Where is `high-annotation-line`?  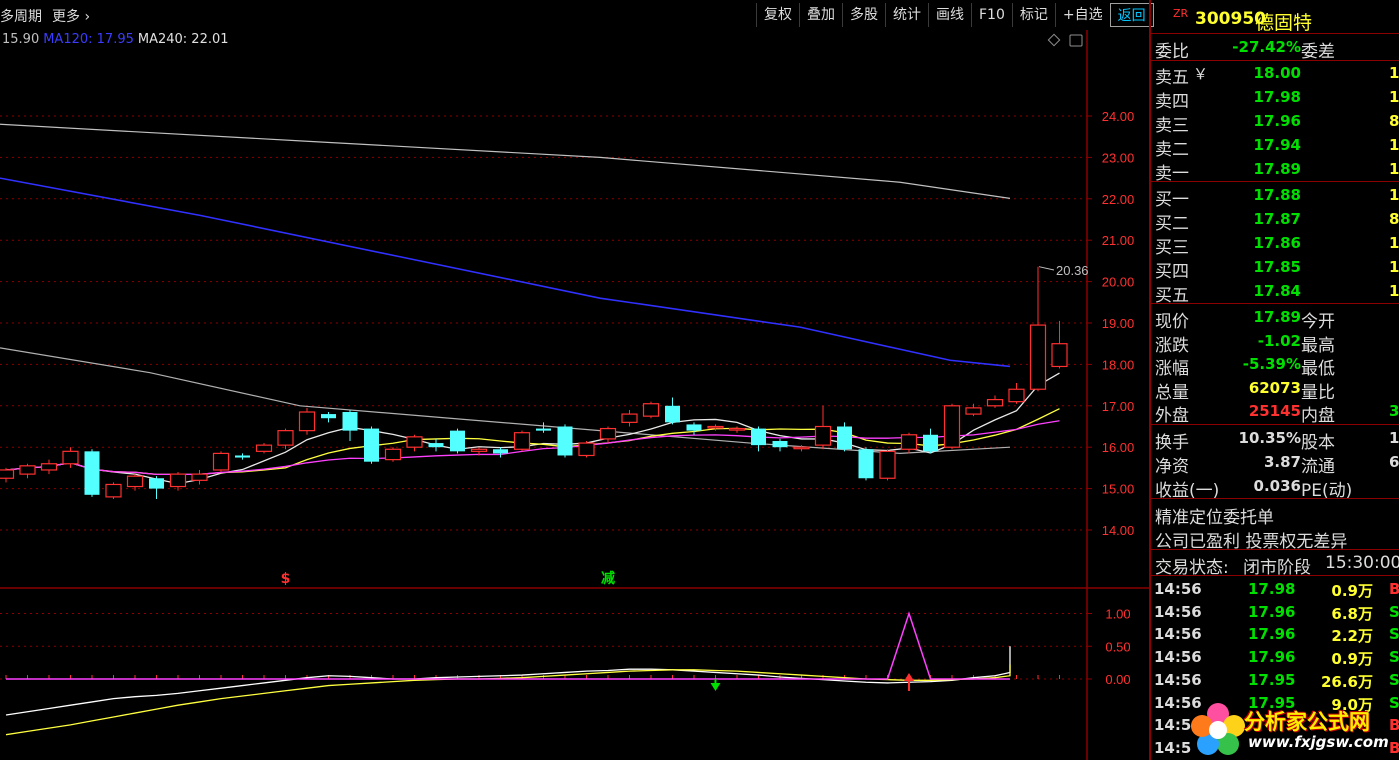
high-annotation-line is located at coordinates (1046, 268).